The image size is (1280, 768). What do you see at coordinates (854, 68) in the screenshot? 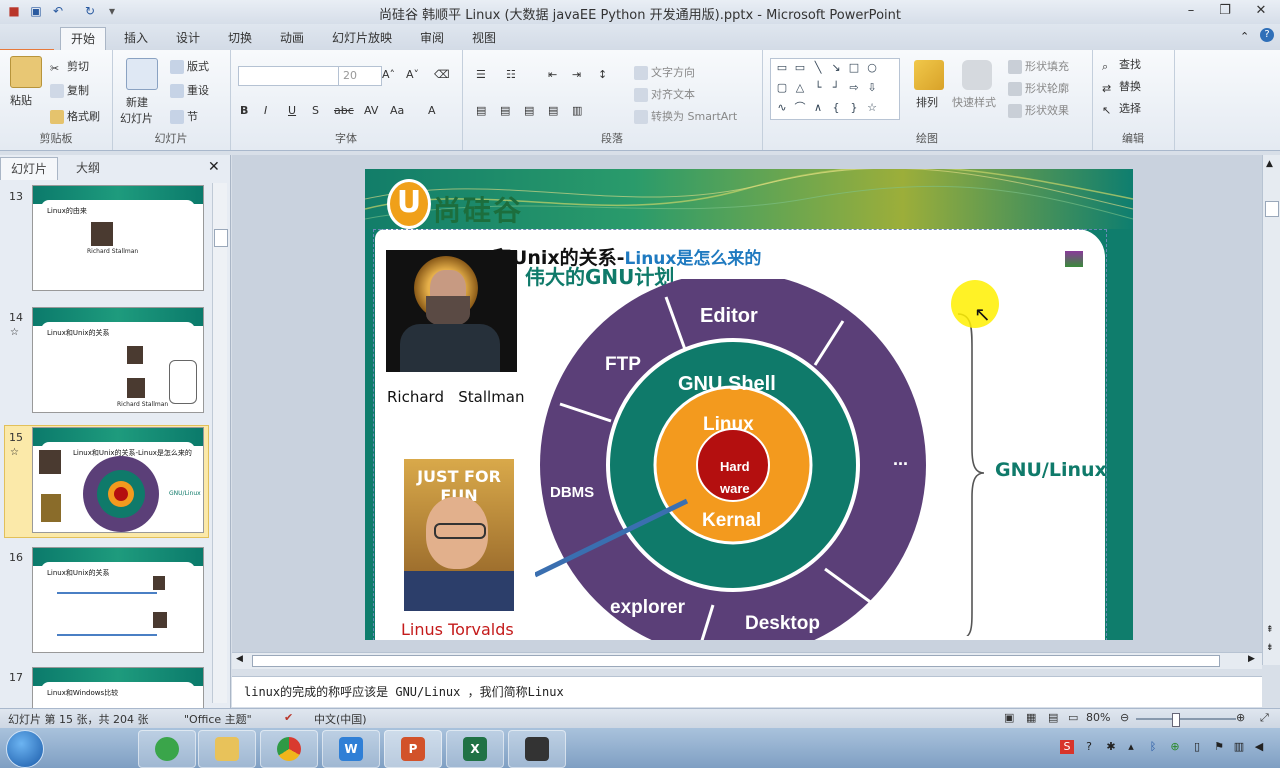
I see `rect-shape-icon: □` at bounding box center [854, 68].